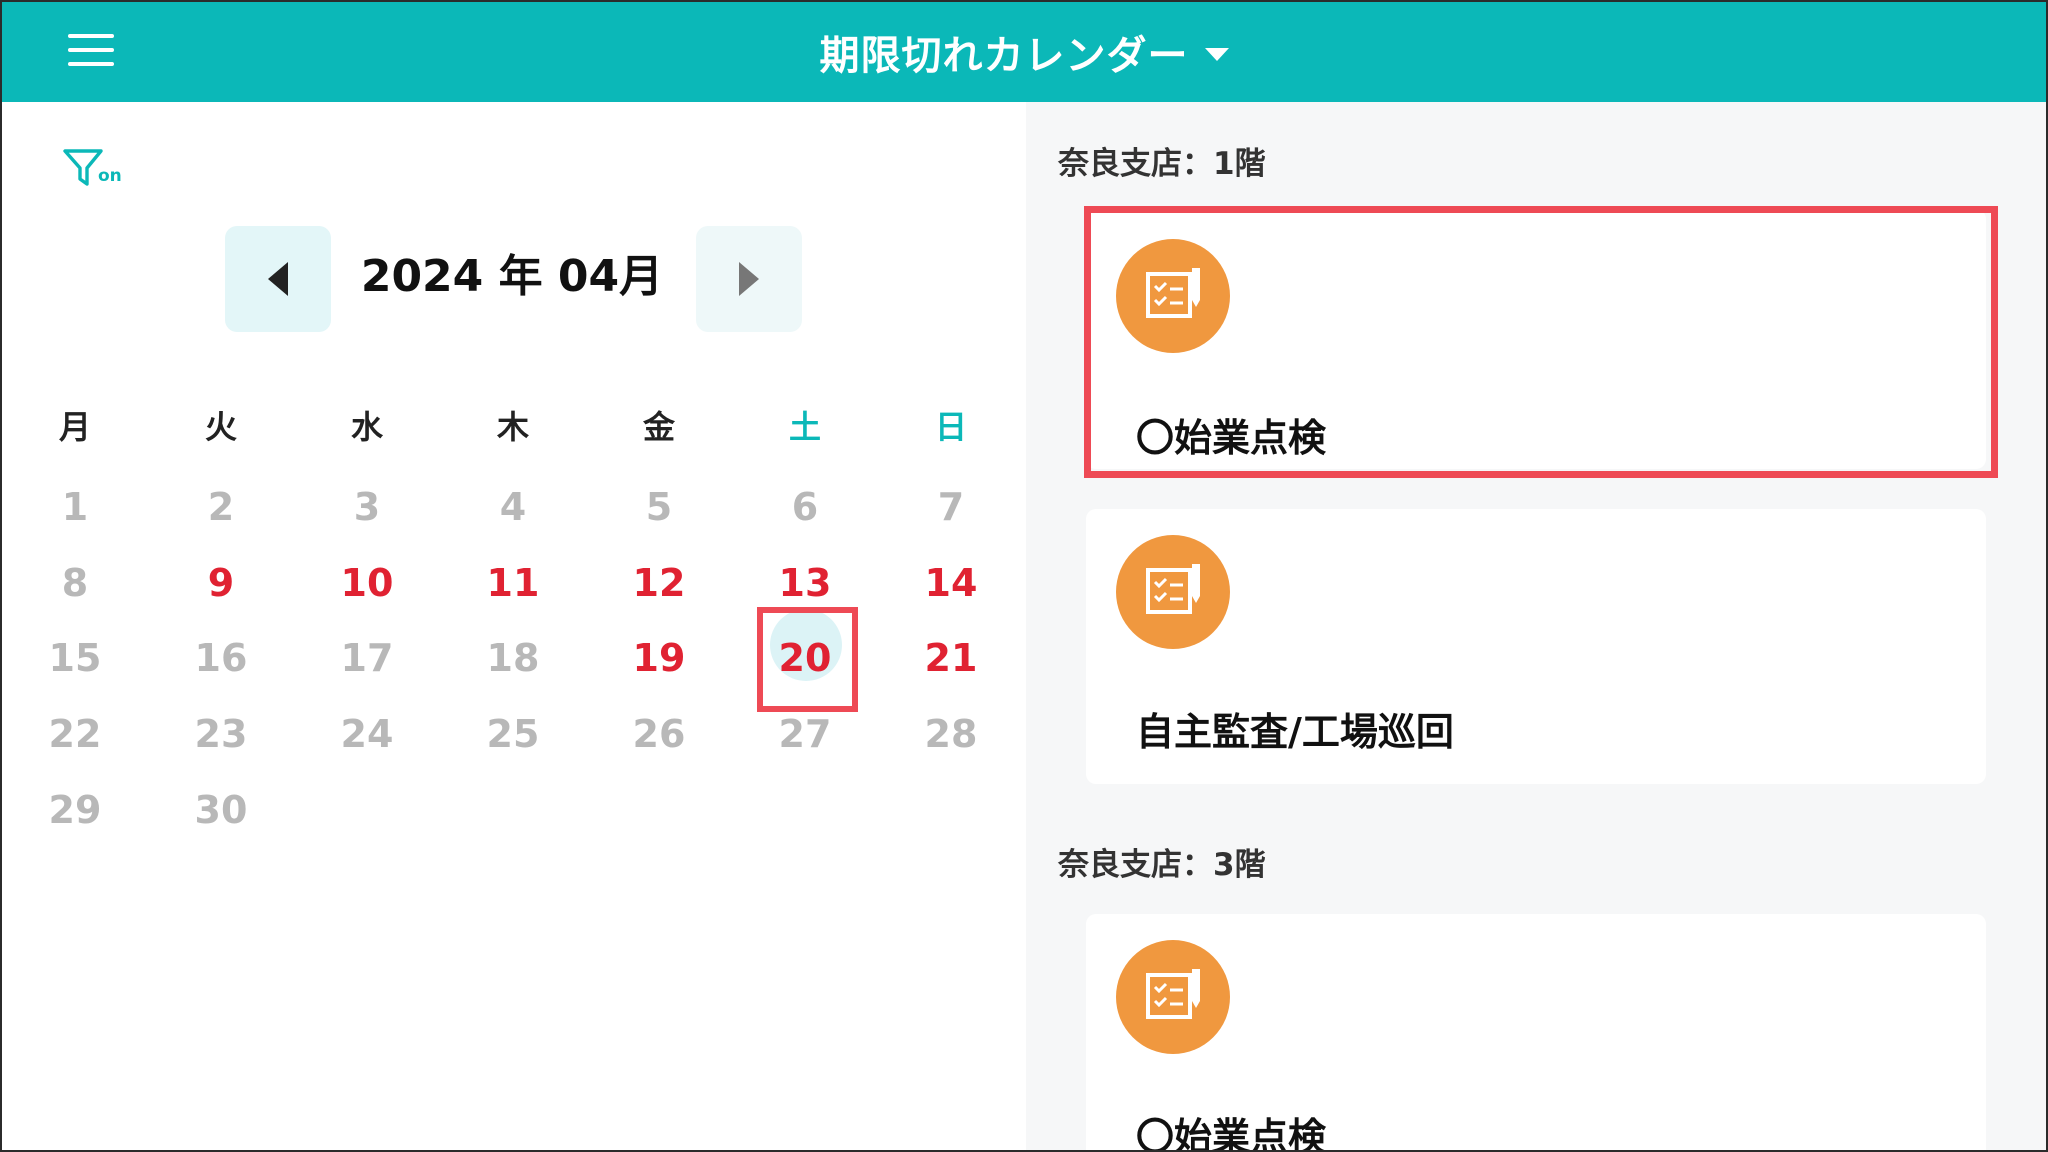 The height and width of the screenshot is (1152, 2048). Describe the element at coordinates (804, 427) in the screenshot. I see `weekday-label: 土` at that location.